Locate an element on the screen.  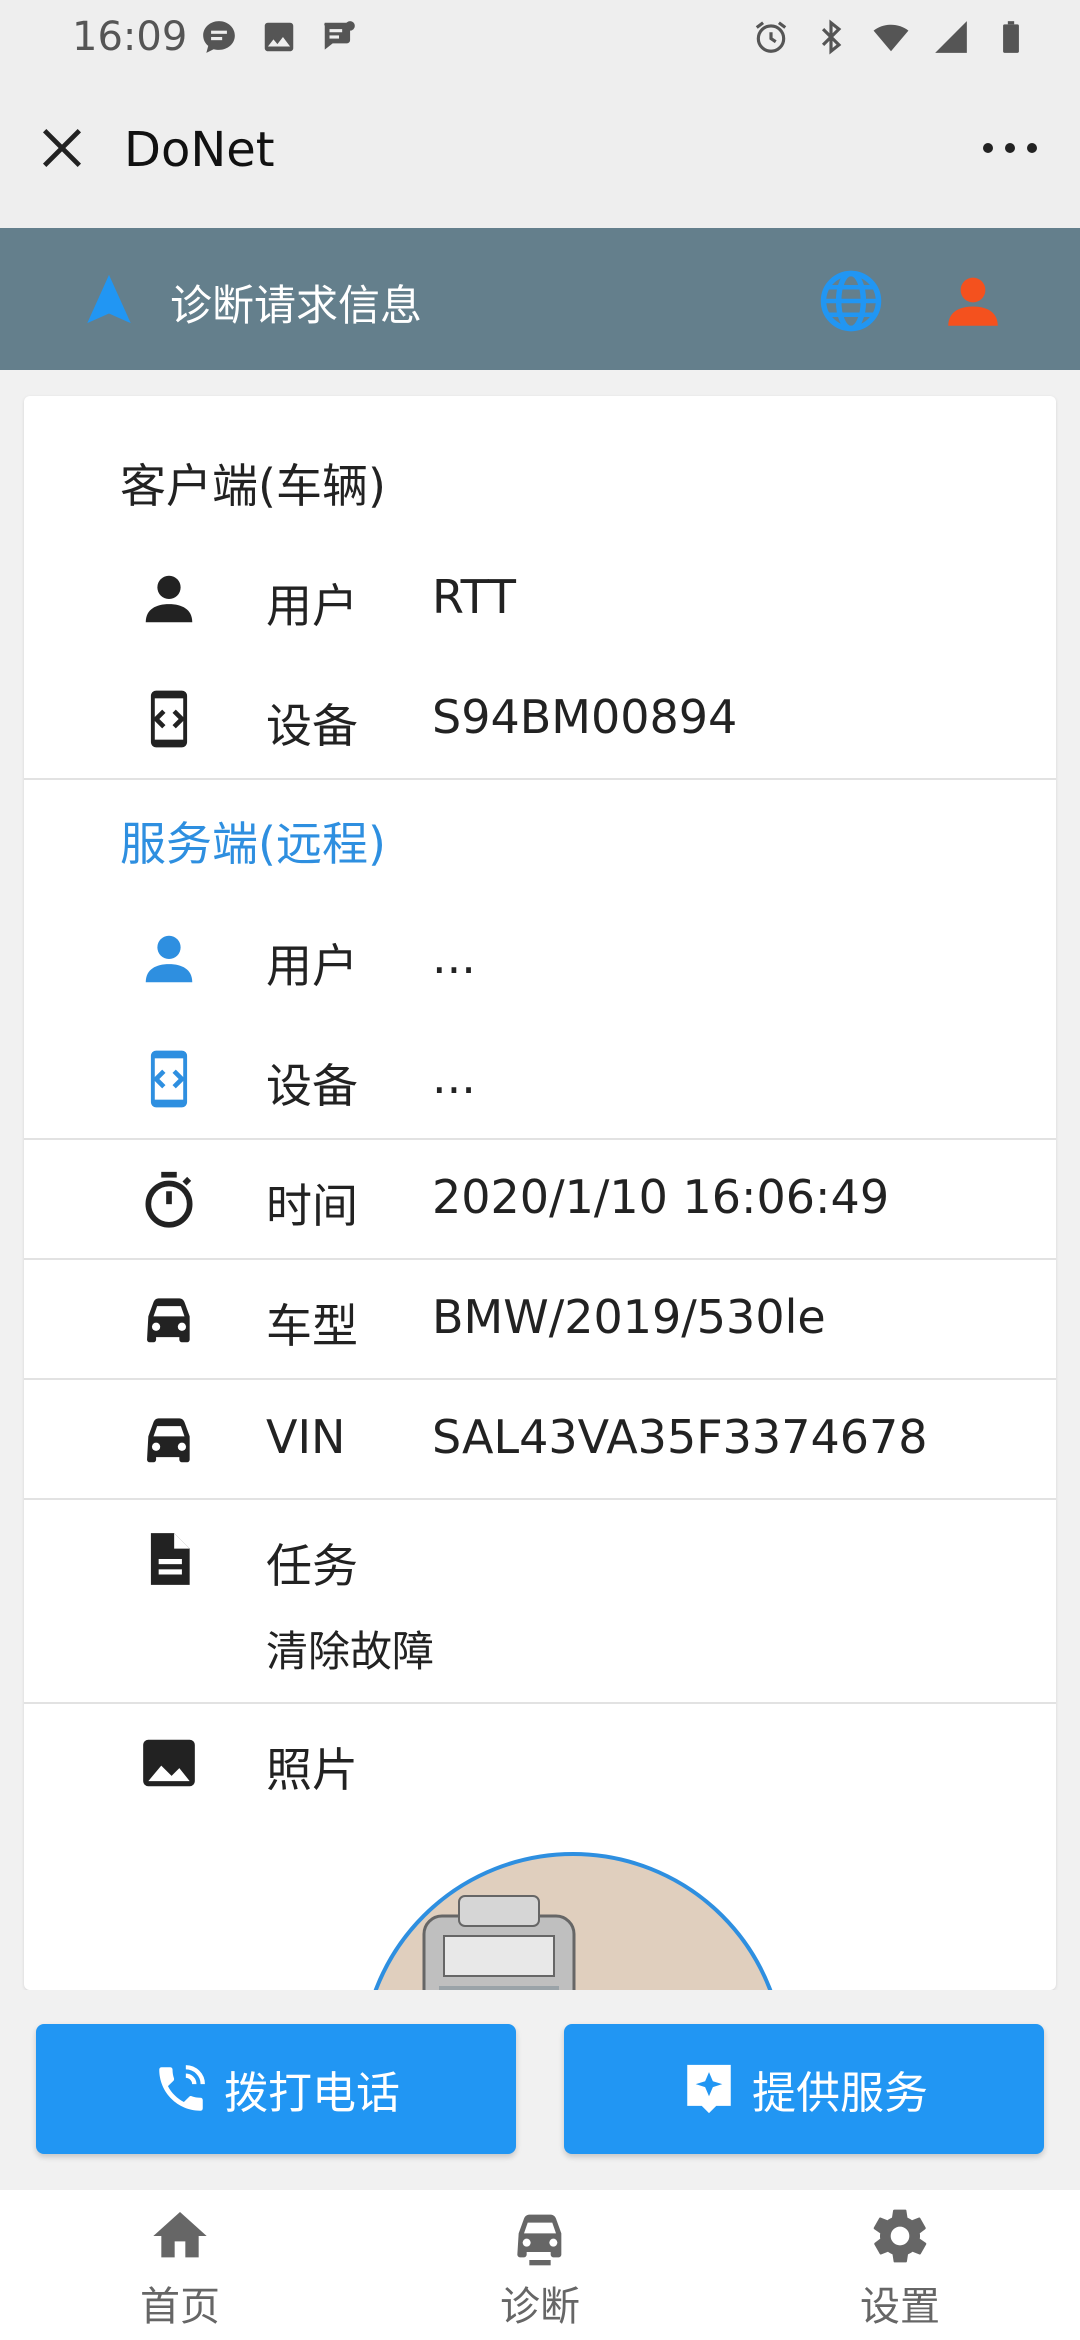
signal-icon is located at coordinates (951, 37).